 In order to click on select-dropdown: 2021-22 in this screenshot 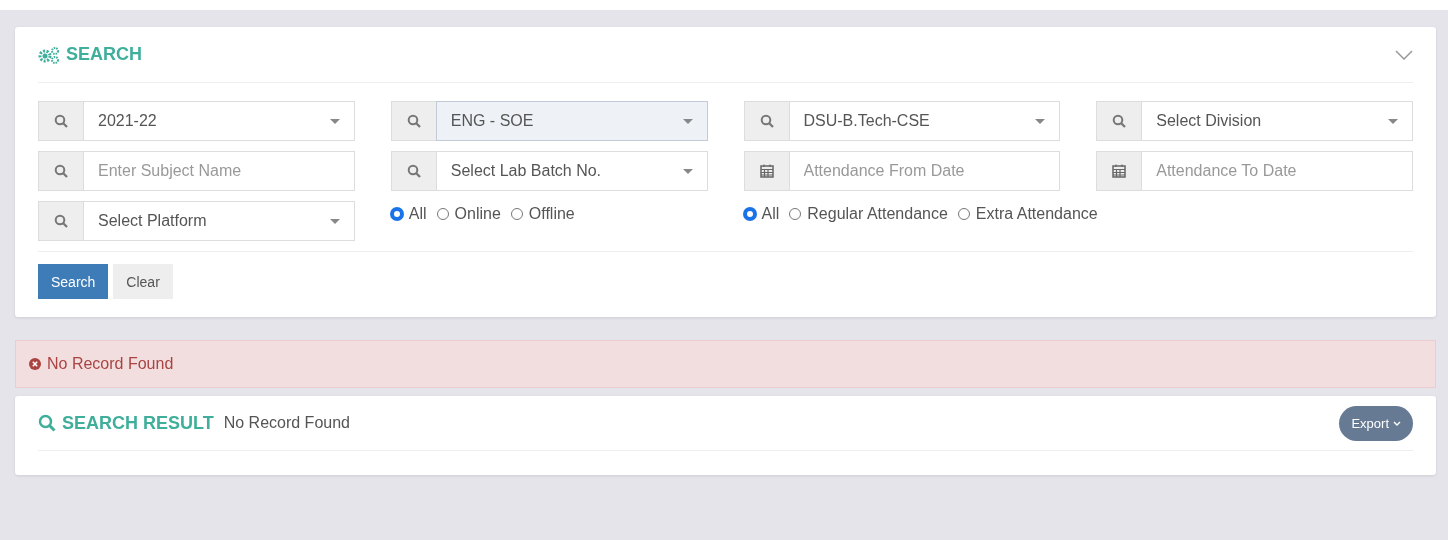, I will do `click(219, 121)`.